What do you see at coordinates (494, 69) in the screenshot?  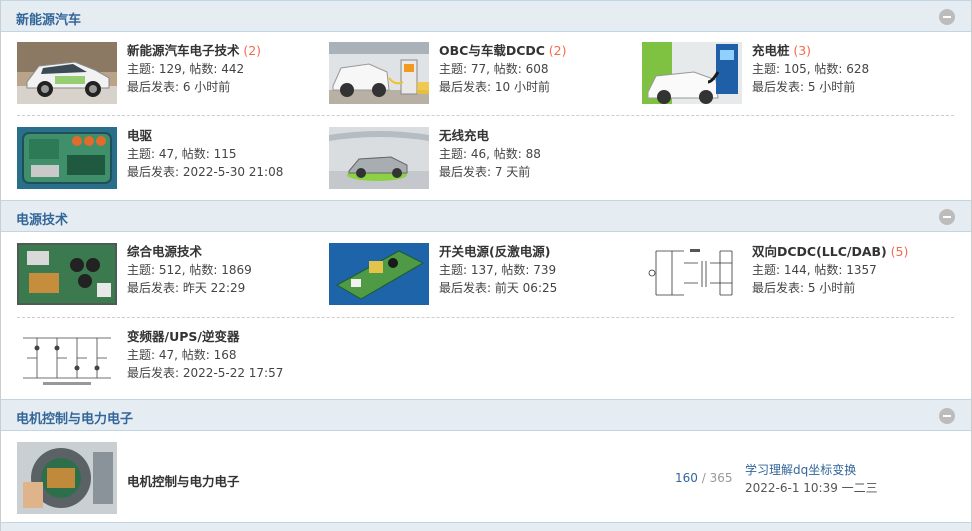 I see `forum-stats: 主题: 77, 帖数: 608` at bounding box center [494, 69].